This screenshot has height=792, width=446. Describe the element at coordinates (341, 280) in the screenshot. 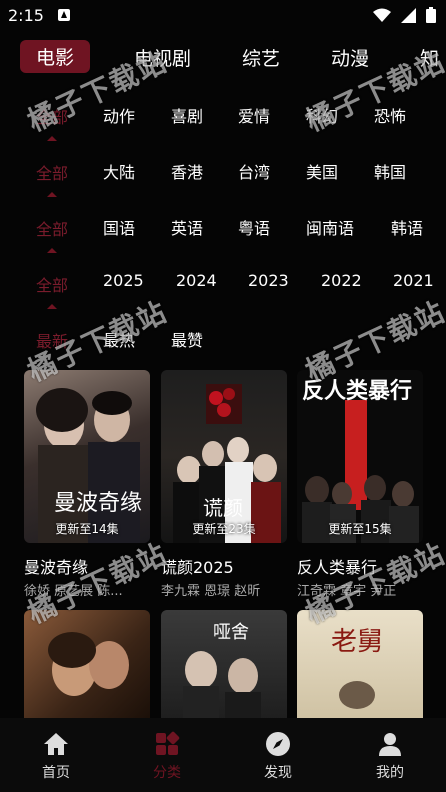

I see `filter-option: 2022` at that location.